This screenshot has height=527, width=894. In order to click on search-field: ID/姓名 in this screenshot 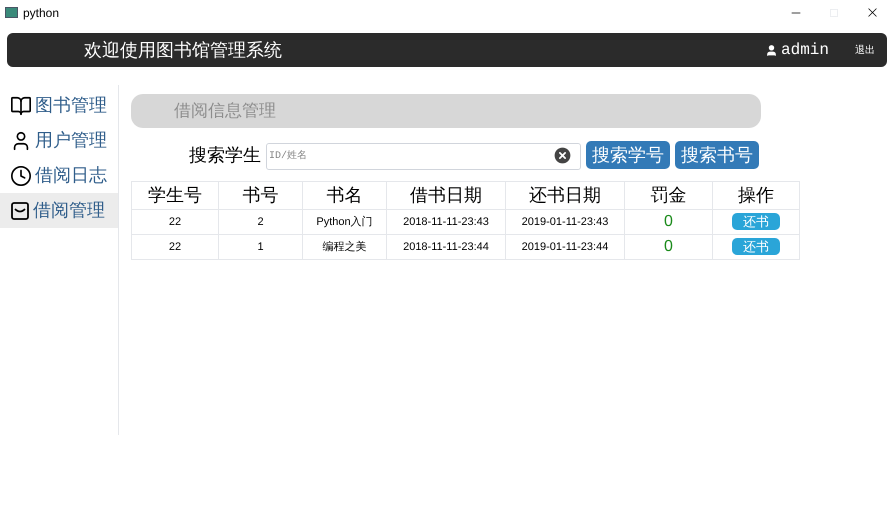, I will do `click(423, 156)`.